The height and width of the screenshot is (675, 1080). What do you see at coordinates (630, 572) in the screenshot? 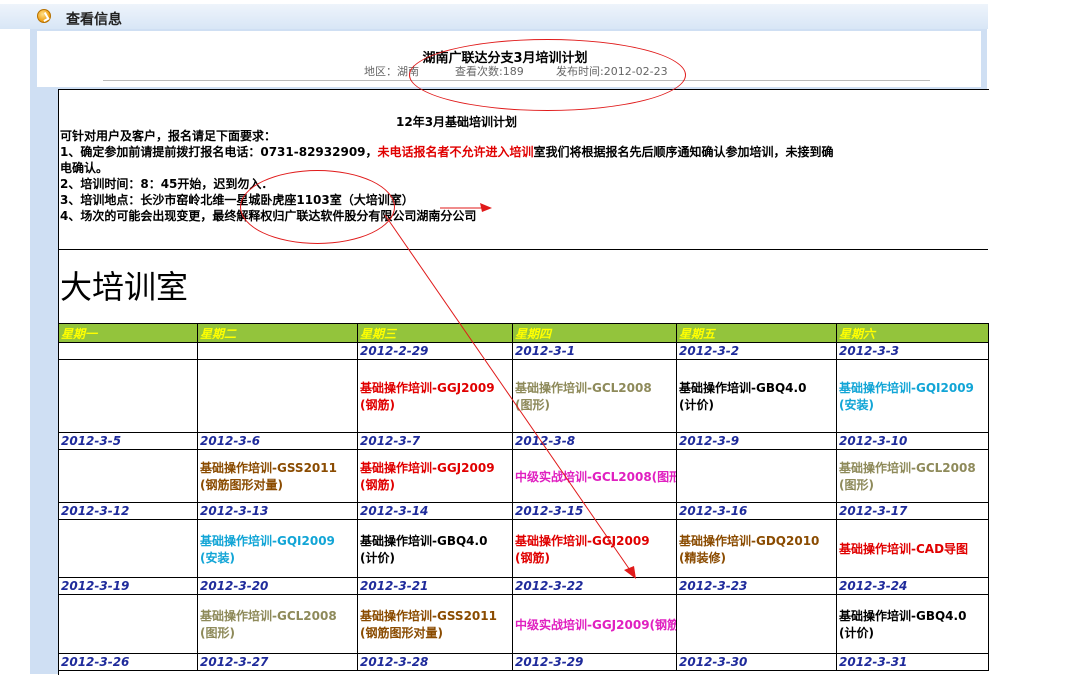
I see `annotation-arrowhead` at bounding box center [630, 572].